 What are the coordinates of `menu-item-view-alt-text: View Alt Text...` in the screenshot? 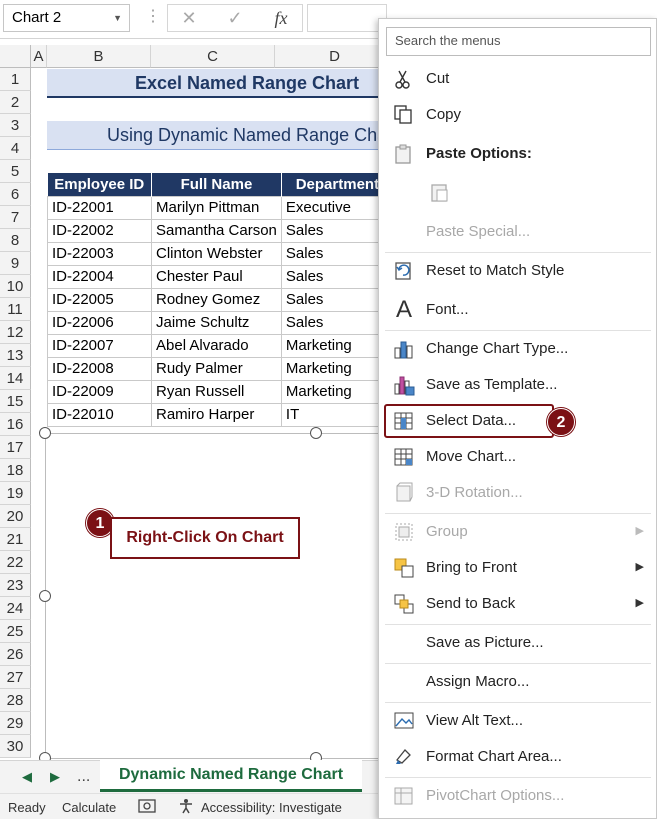 It's located at (517, 721).